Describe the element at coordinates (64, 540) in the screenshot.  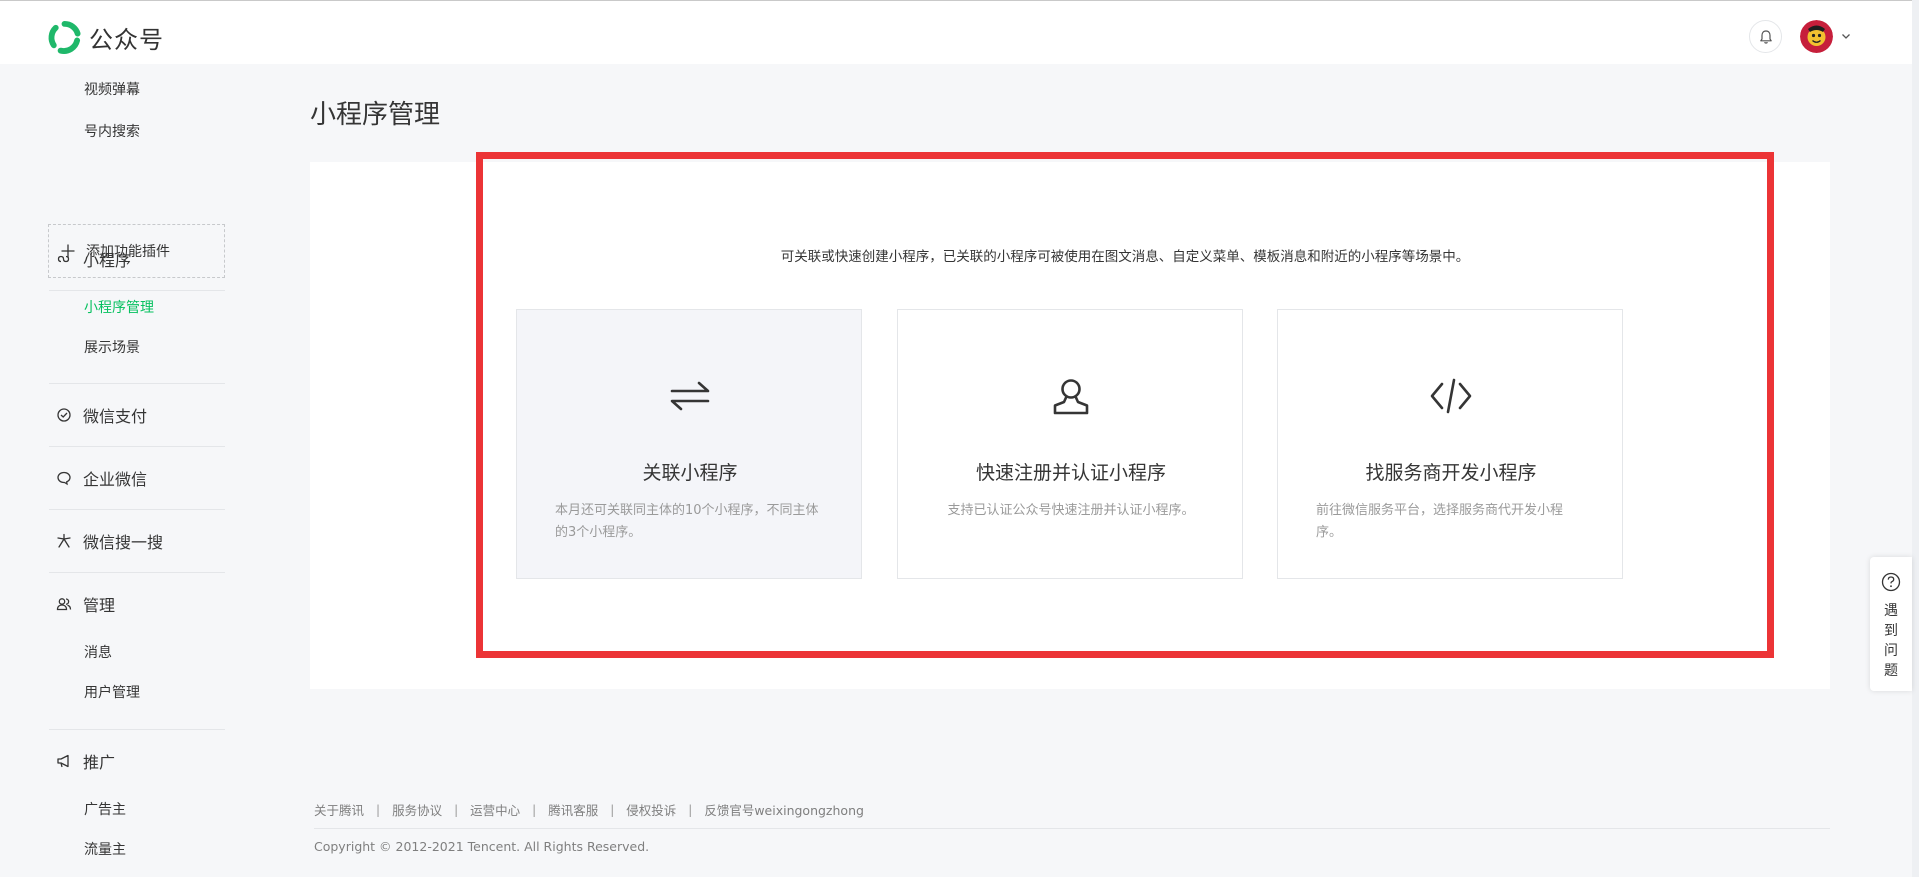
I see `sparkle-search-icon` at that location.